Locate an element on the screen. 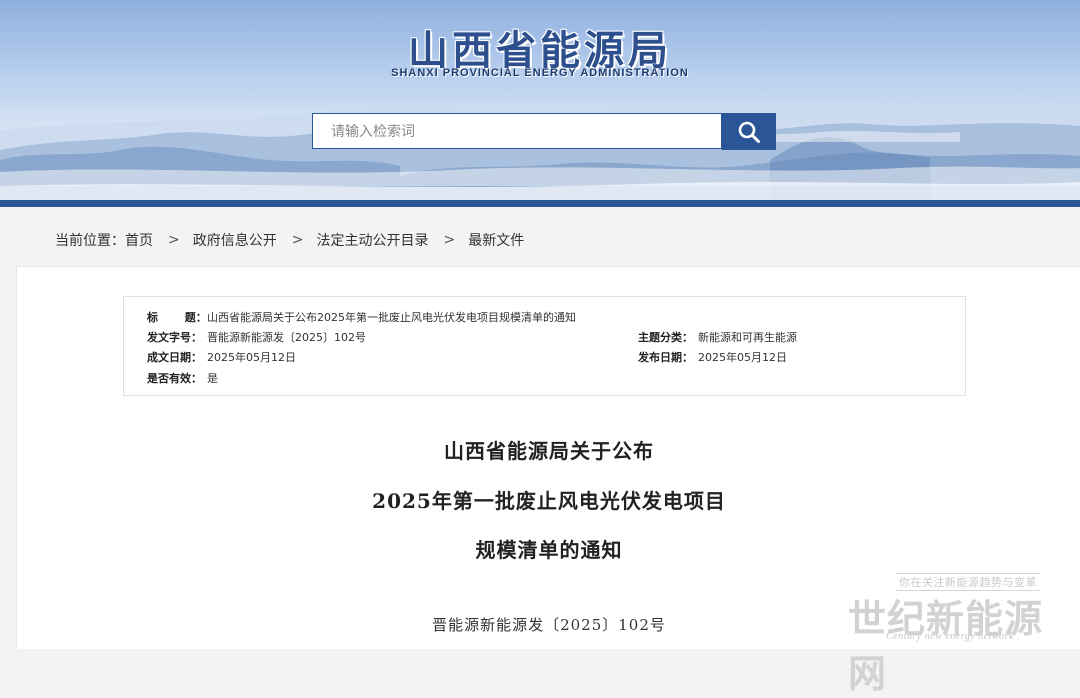 The width and height of the screenshot is (1080, 698). meta-valid-key: 是否有效： is located at coordinates (174, 378).